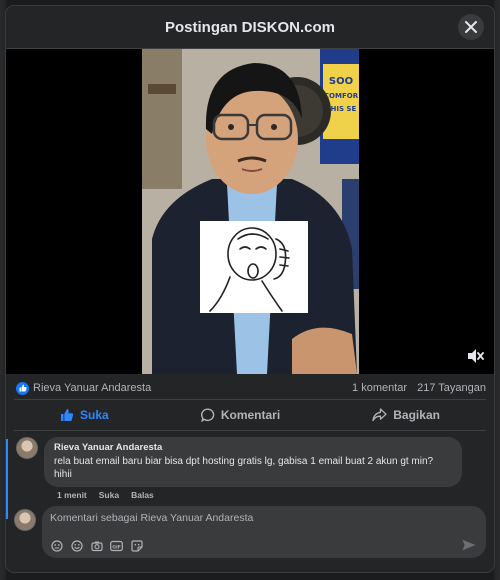 The image size is (500, 580). What do you see at coordinates (341, 81) in the screenshot?
I see `svg-text: SOO` at bounding box center [341, 81].